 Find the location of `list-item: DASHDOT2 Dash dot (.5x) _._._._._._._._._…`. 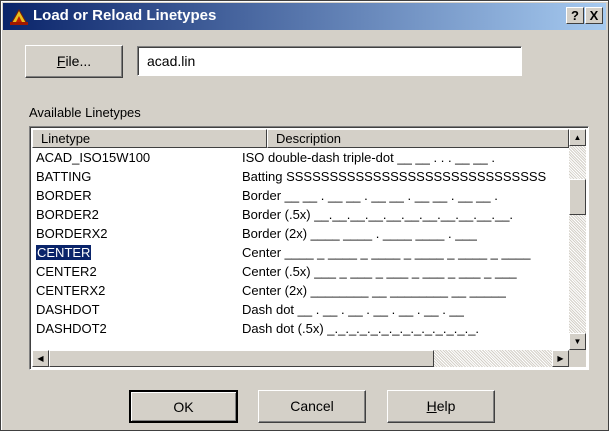

list-item: DASHDOT2 Dash dot (.5x) _._._._._._._._._… is located at coordinates (300, 328).